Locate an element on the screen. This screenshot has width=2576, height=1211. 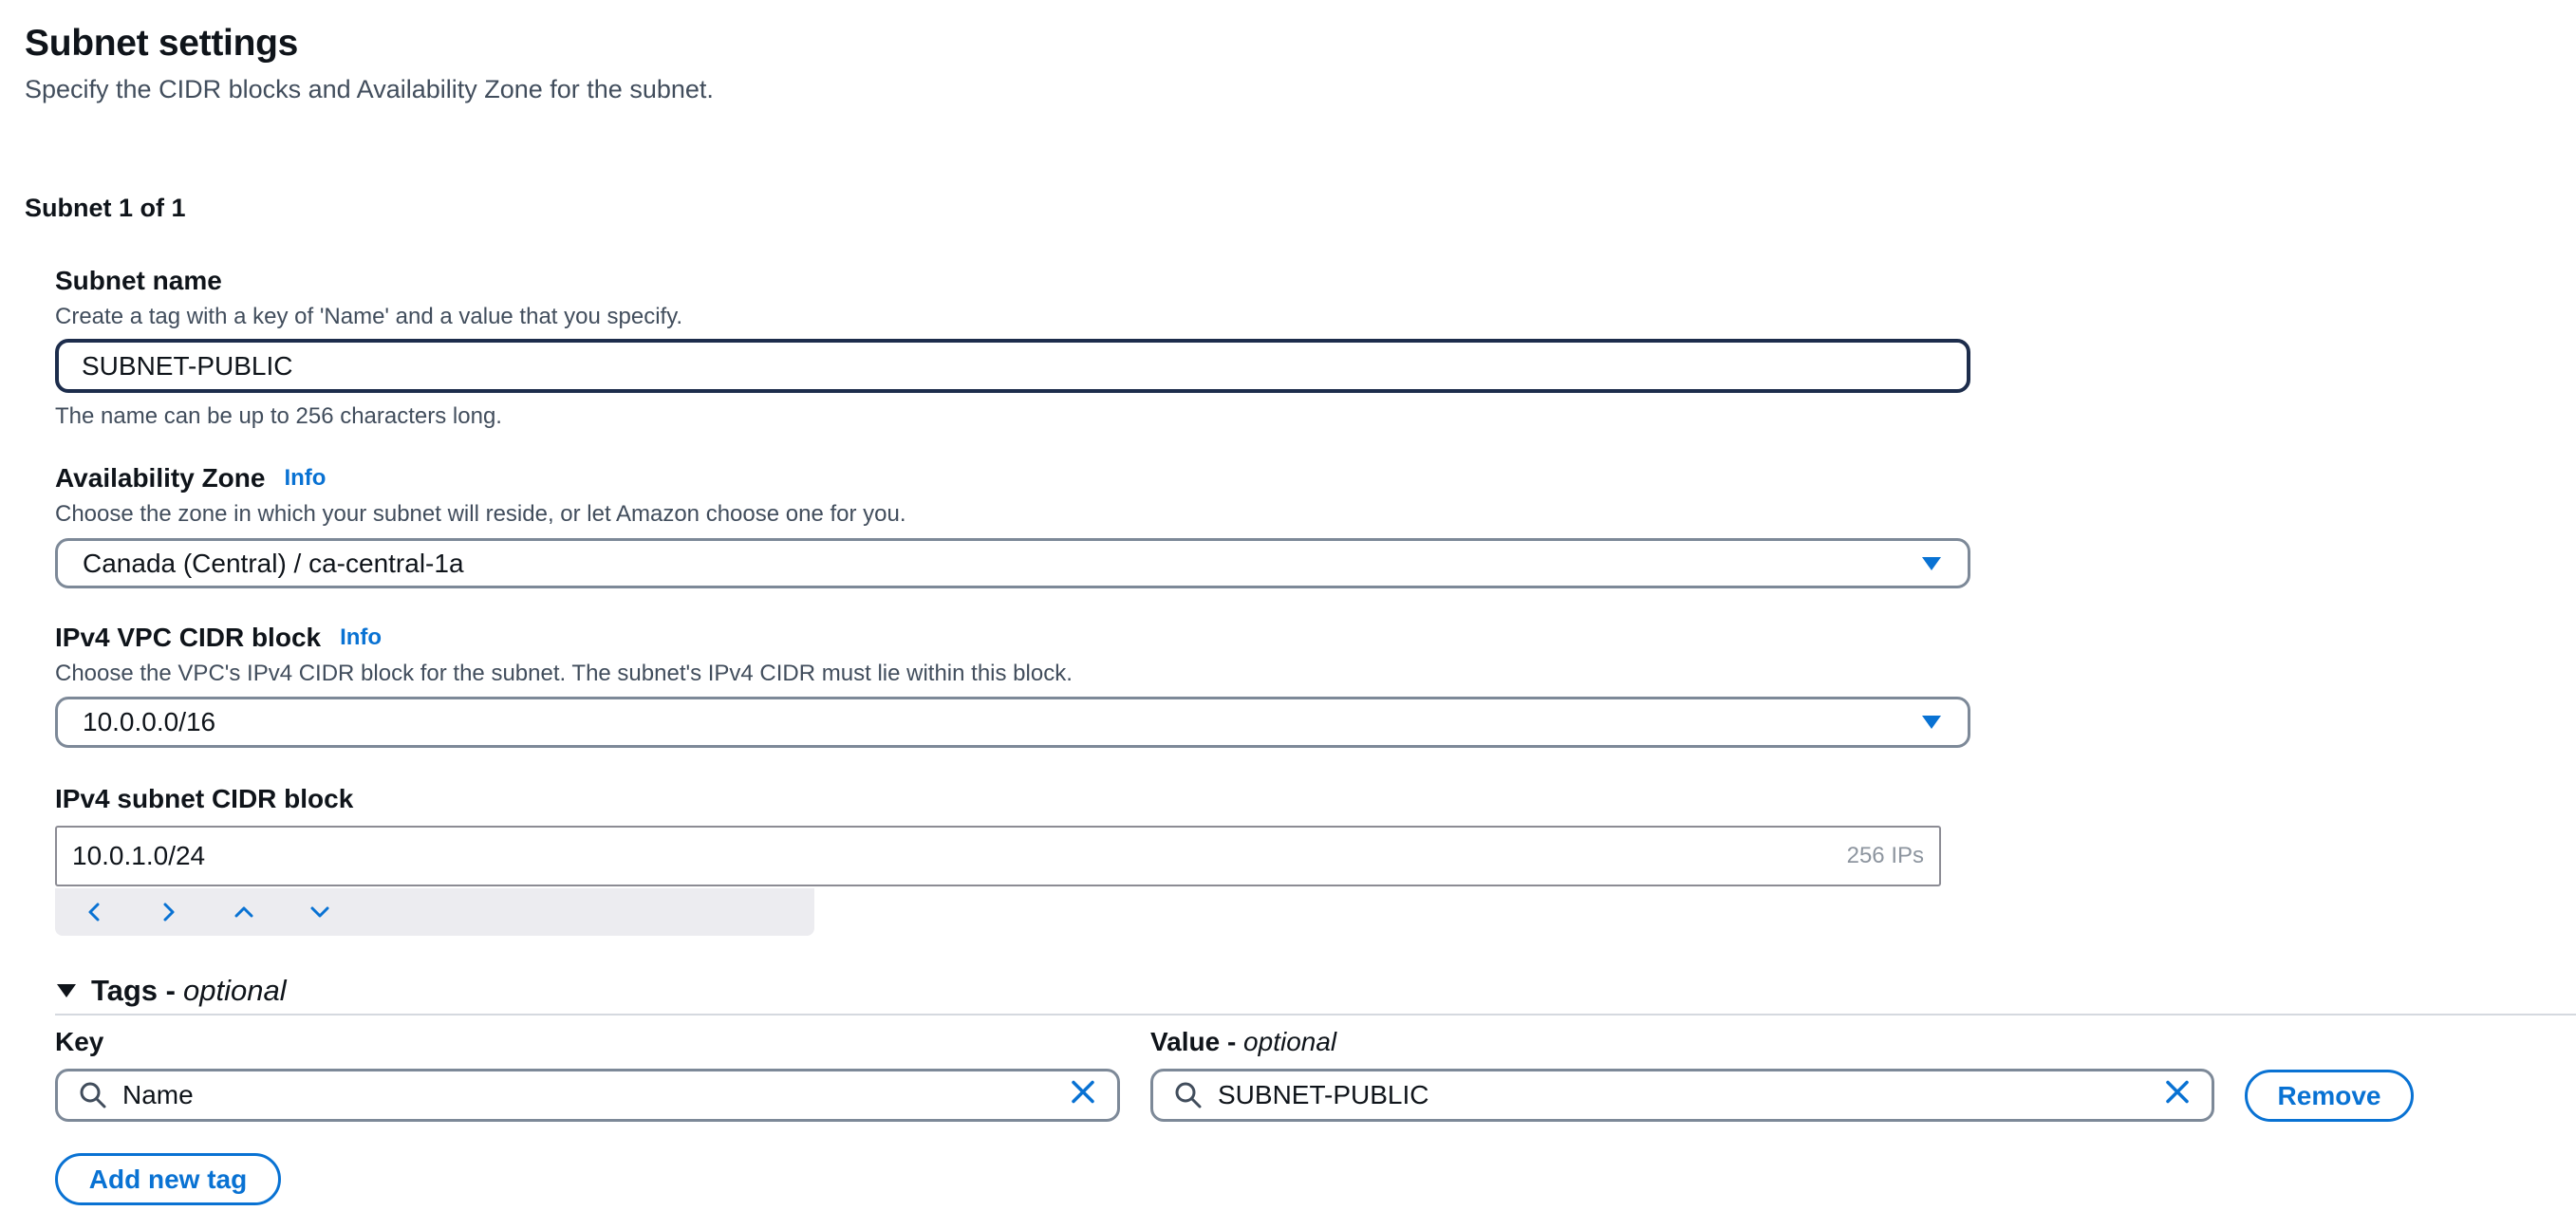
tag-key-input: Name is located at coordinates (588, 1095).